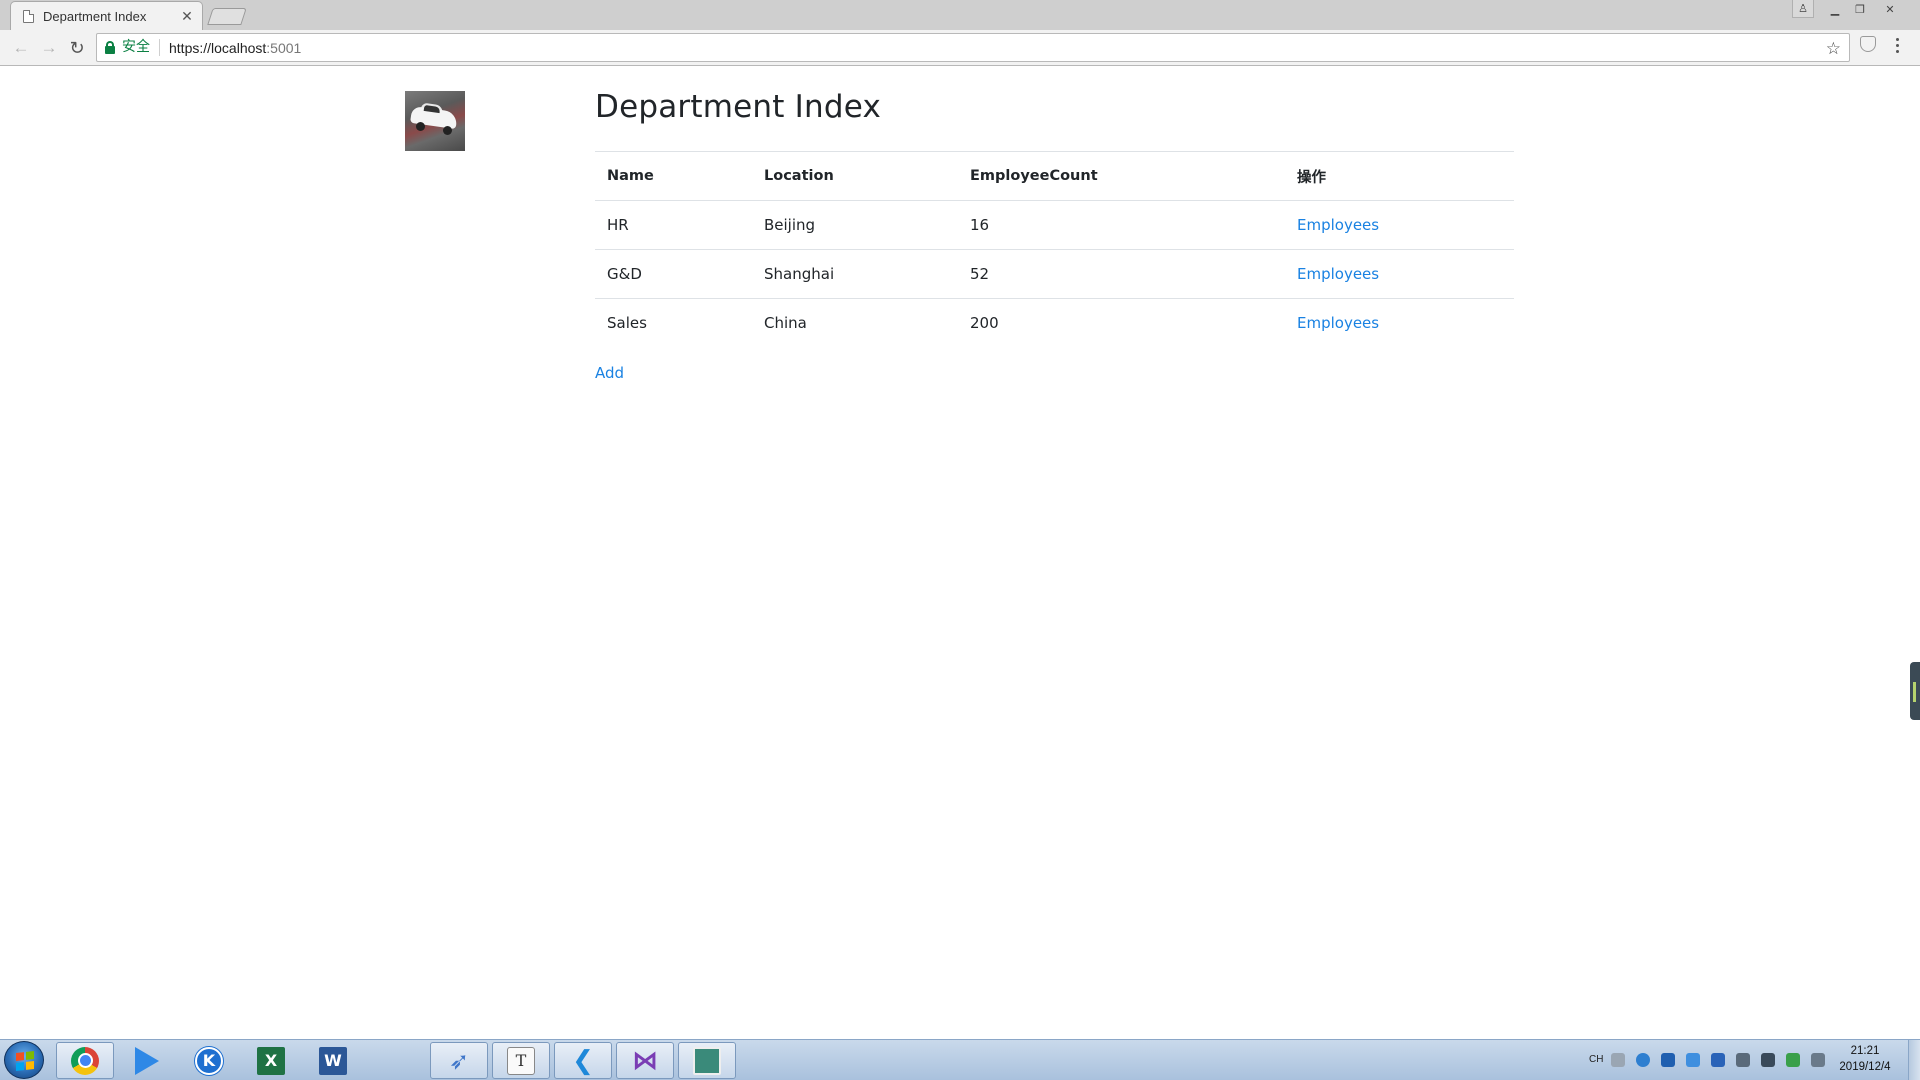 Image resolution: width=1920 pixels, height=1080 pixels. What do you see at coordinates (673, 274) in the screenshot?
I see `cell-name: G&D` at bounding box center [673, 274].